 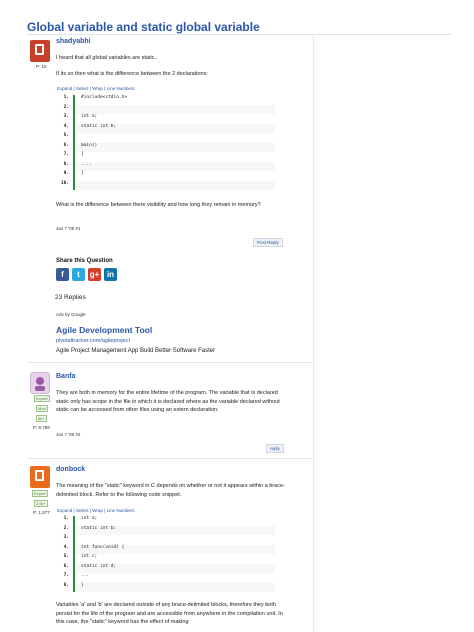 I want to click on code-text: #include<stdio.h>, so click(x=104, y=97).